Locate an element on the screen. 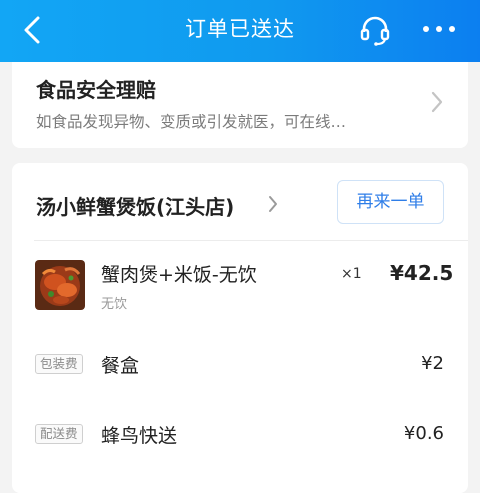 The width and height of the screenshot is (480, 493). food-thumbnail is located at coordinates (60, 285).